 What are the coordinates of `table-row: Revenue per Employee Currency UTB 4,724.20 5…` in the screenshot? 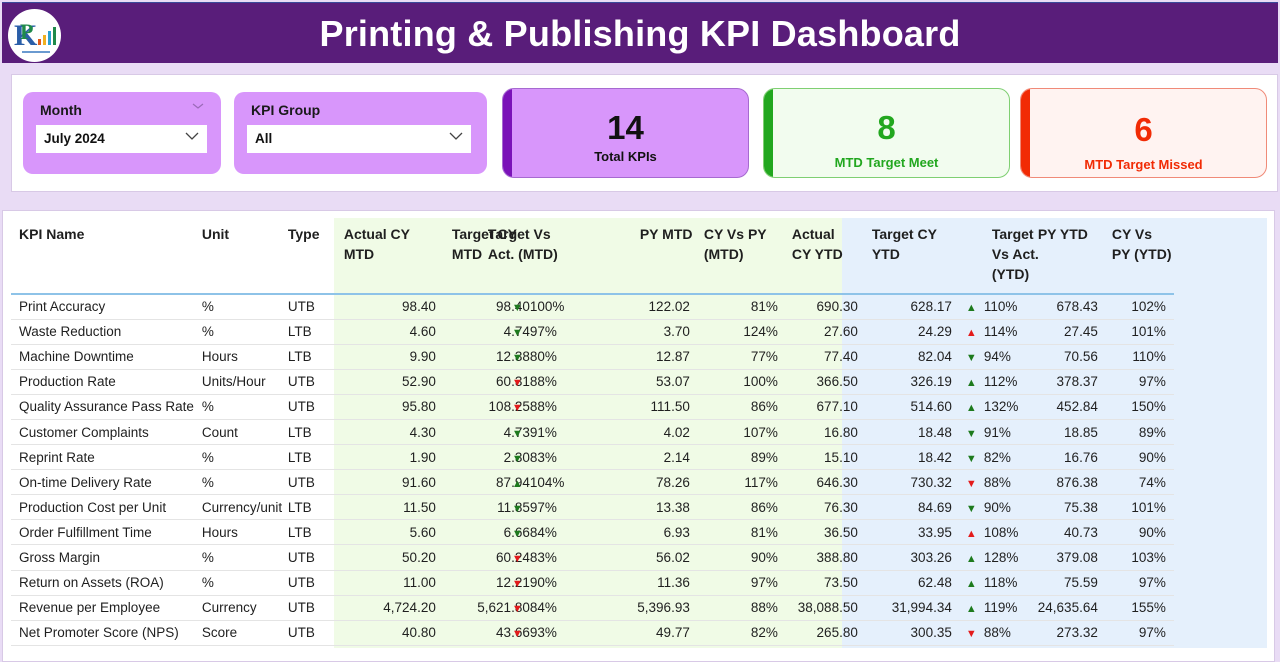 It's located at (592, 608).